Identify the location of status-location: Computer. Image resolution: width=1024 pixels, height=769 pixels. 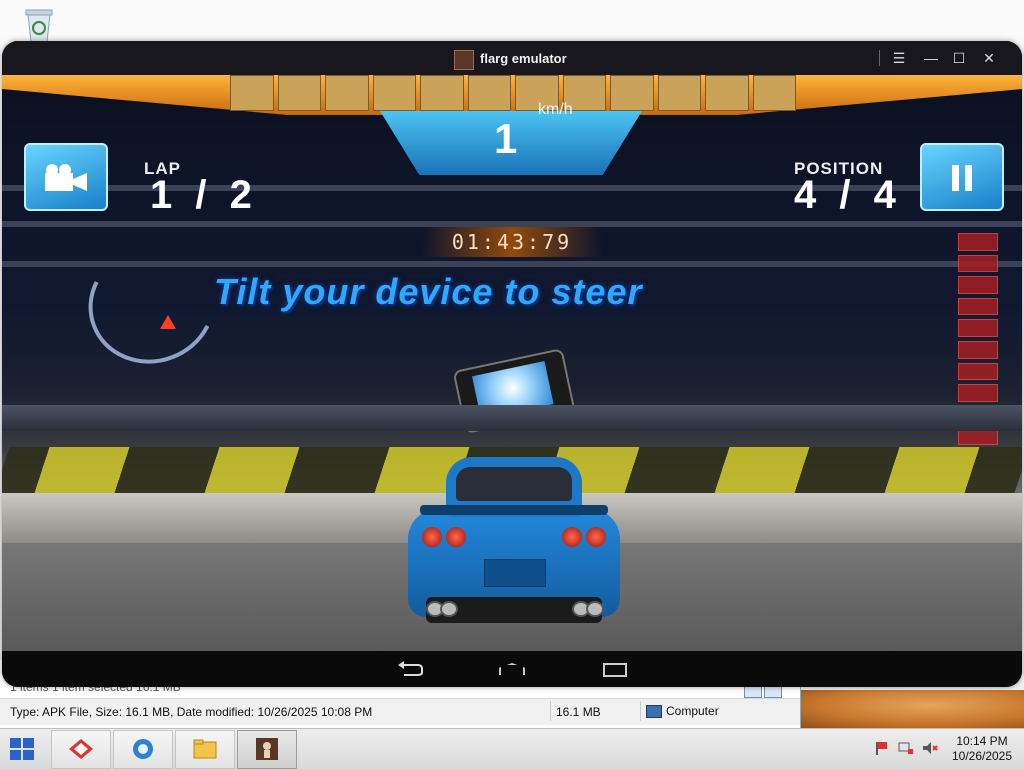
(682, 711).